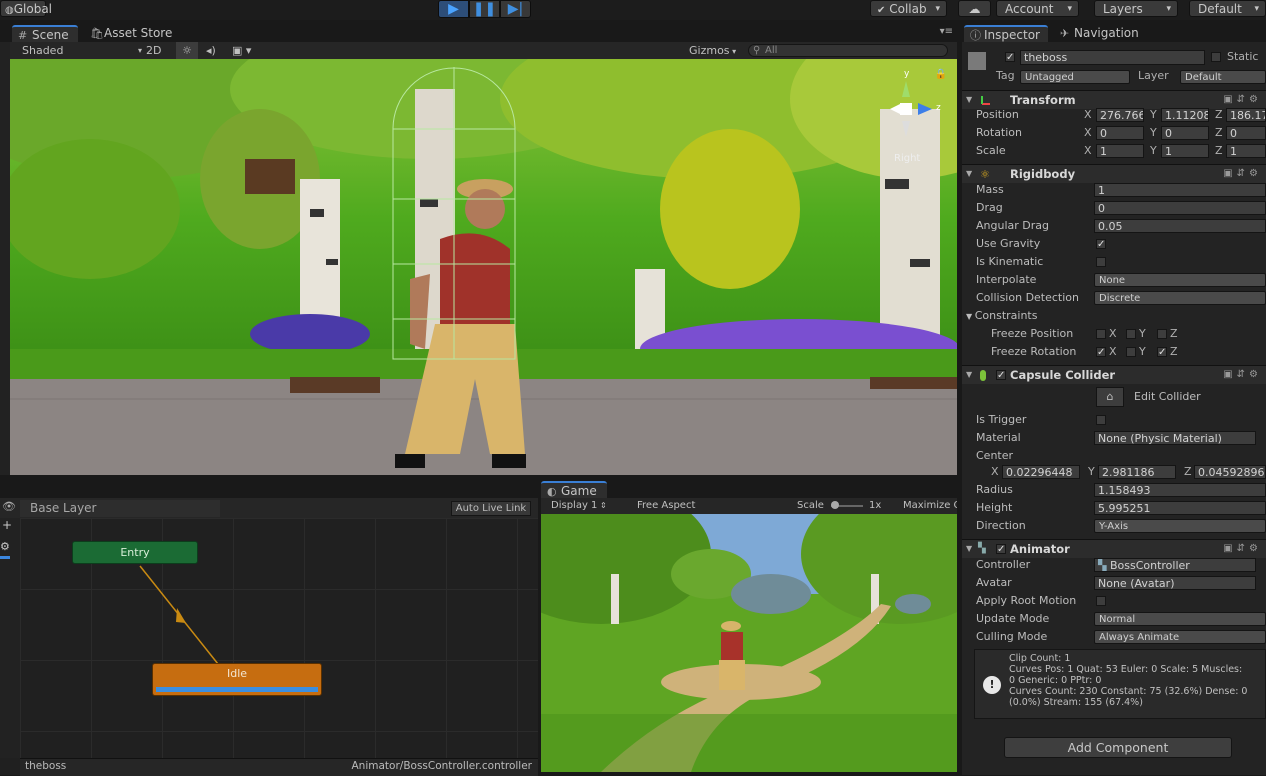  Describe the element at coordinates (1175, 583) in the screenshot. I see `avatar-field: None (Avatar)` at that location.